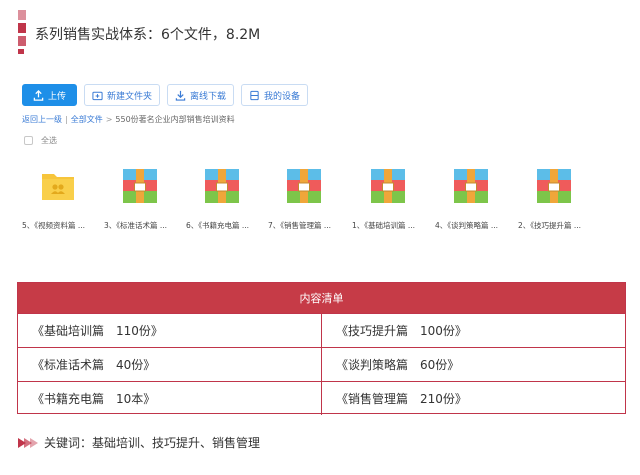  What do you see at coordinates (40, 140) in the screenshot?
I see `select-all: 全选` at bounding box center [40, 140].